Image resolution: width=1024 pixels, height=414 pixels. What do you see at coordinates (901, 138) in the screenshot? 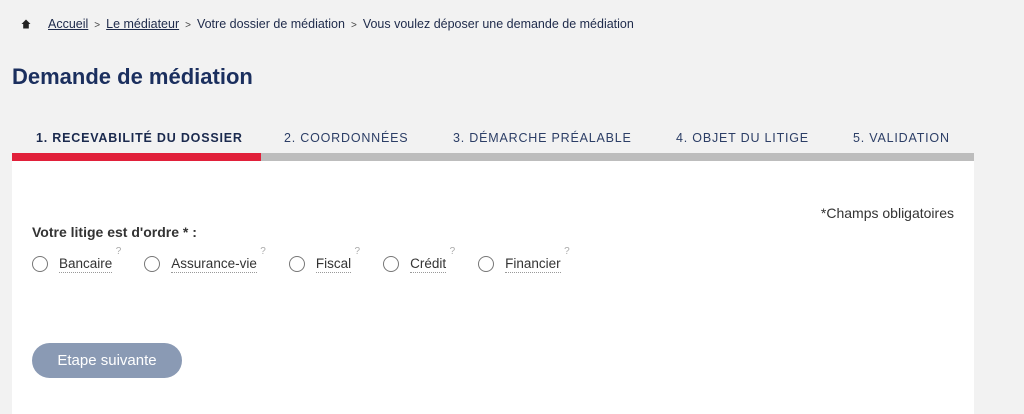
I see `step-tab-validation: 5. VALIDATION` at bounding box center [901, 138].